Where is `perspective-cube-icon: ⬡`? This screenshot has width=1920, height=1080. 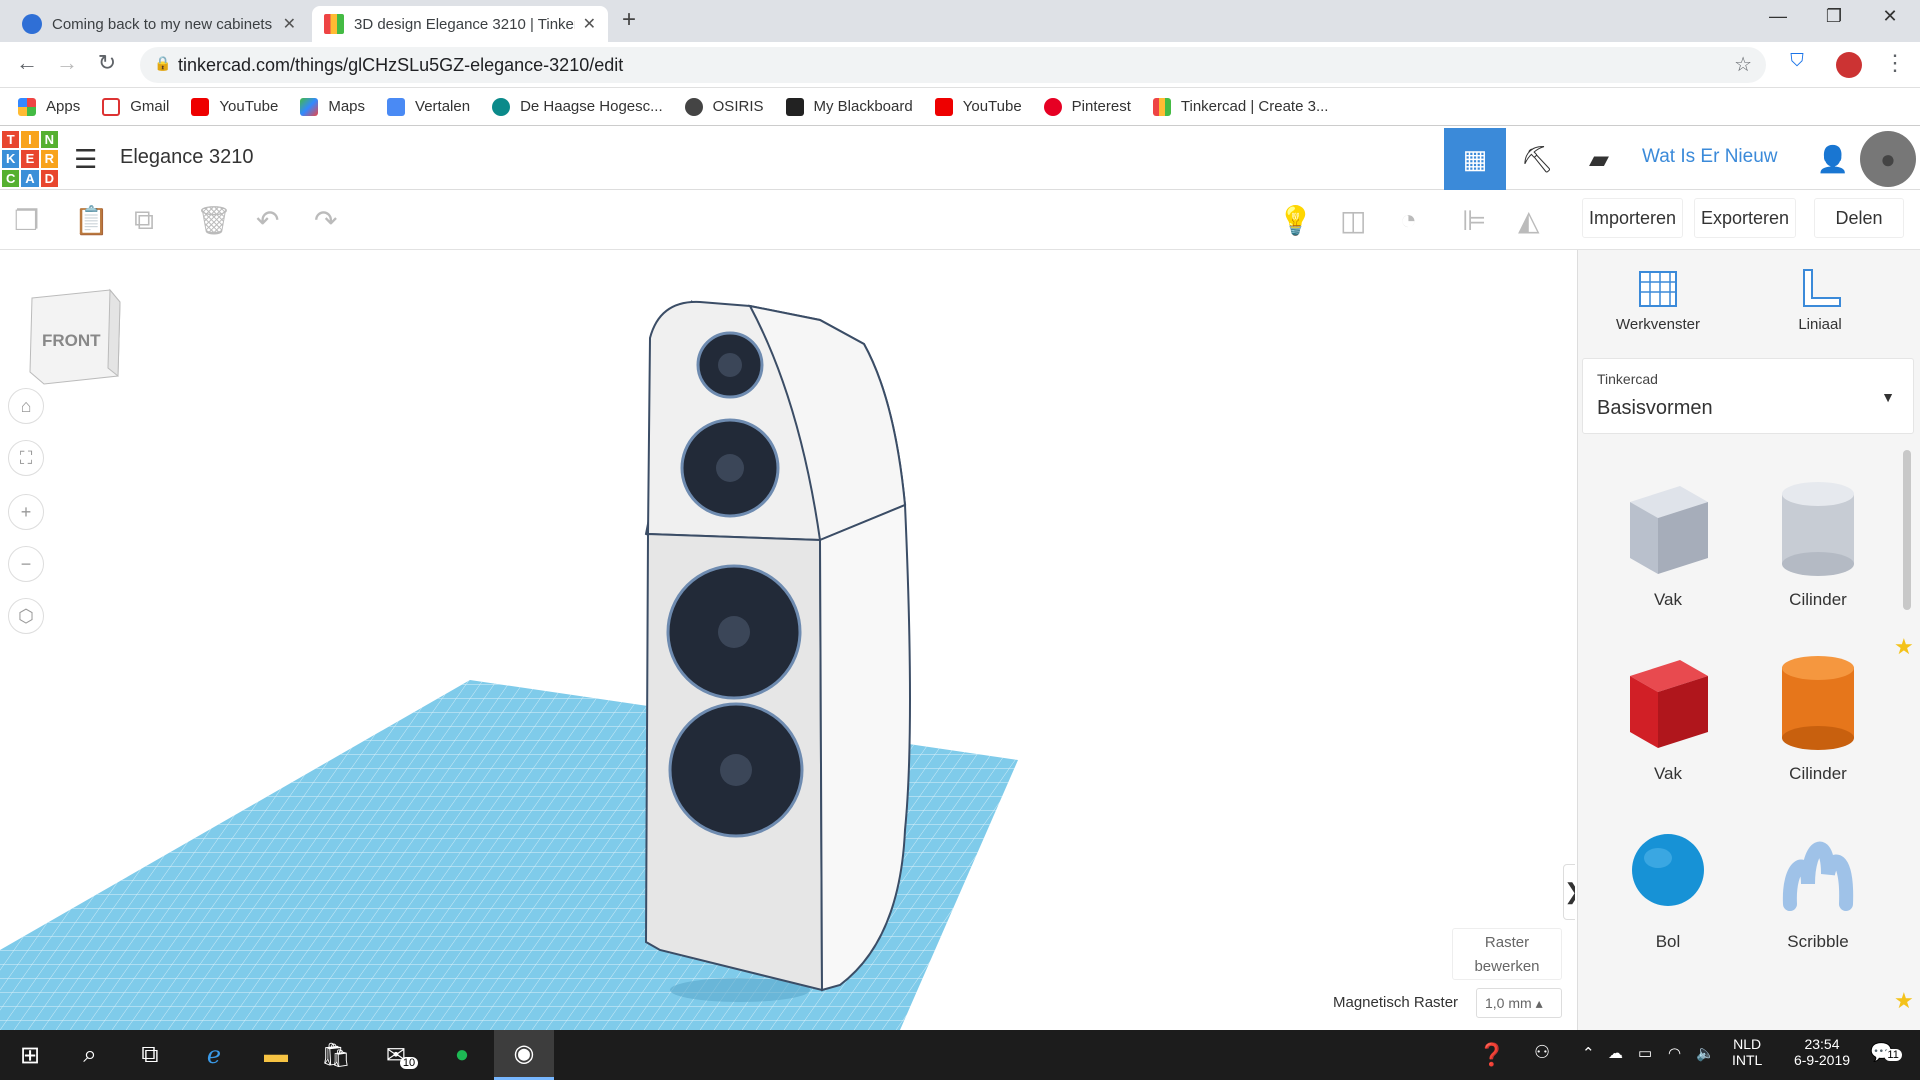 perspective-cube-icon: ⬡ is located at coordinates (26, 616).